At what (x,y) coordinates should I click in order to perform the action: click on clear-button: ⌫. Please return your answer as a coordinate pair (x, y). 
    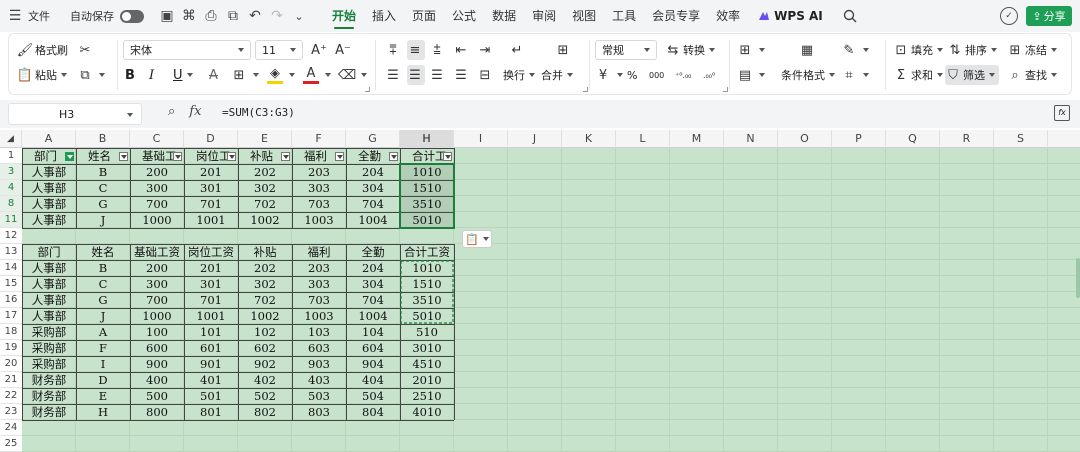
    Looking at the image, I should click on (352, 75).